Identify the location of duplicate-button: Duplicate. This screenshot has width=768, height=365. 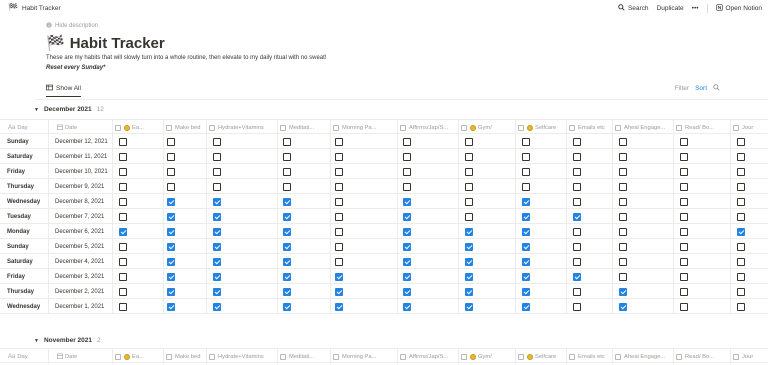
(670, 8).